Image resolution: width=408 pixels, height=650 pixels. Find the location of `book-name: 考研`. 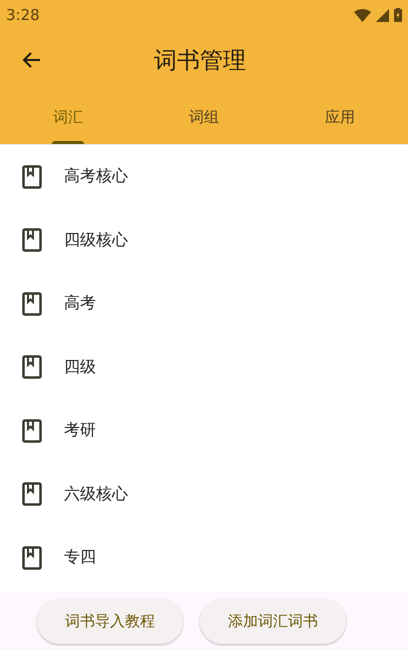

book-name: 考研 is located at coordinates (80, 431).